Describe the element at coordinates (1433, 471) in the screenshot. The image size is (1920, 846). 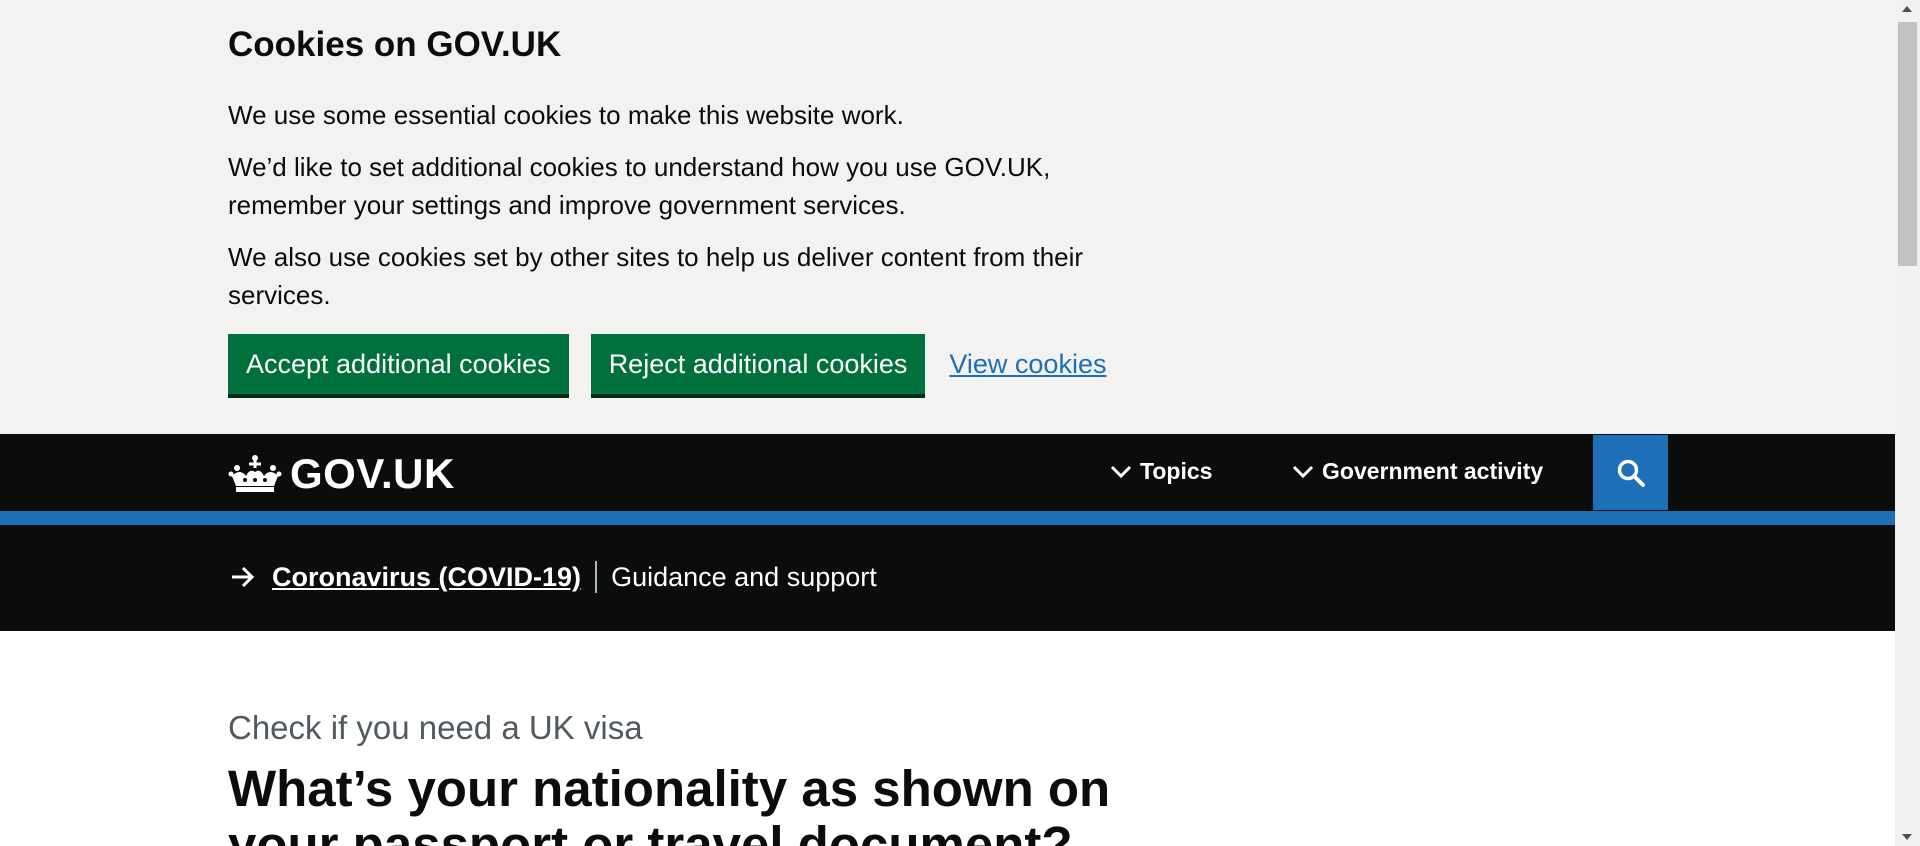
I see `nav-government-activity-label: Government activity` at that location.